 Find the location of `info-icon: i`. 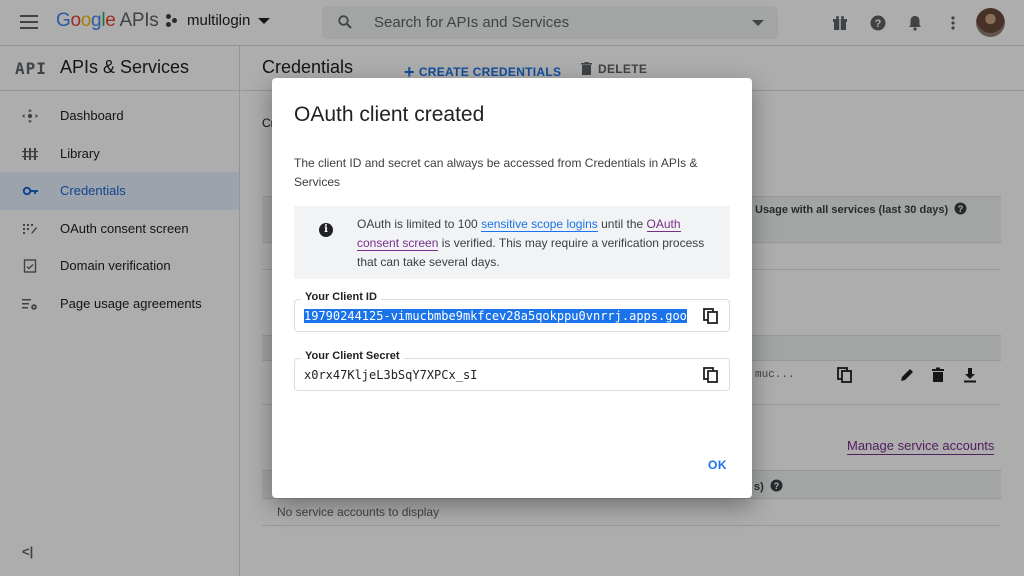

info-icon: i is located at coordinates (326, 230).